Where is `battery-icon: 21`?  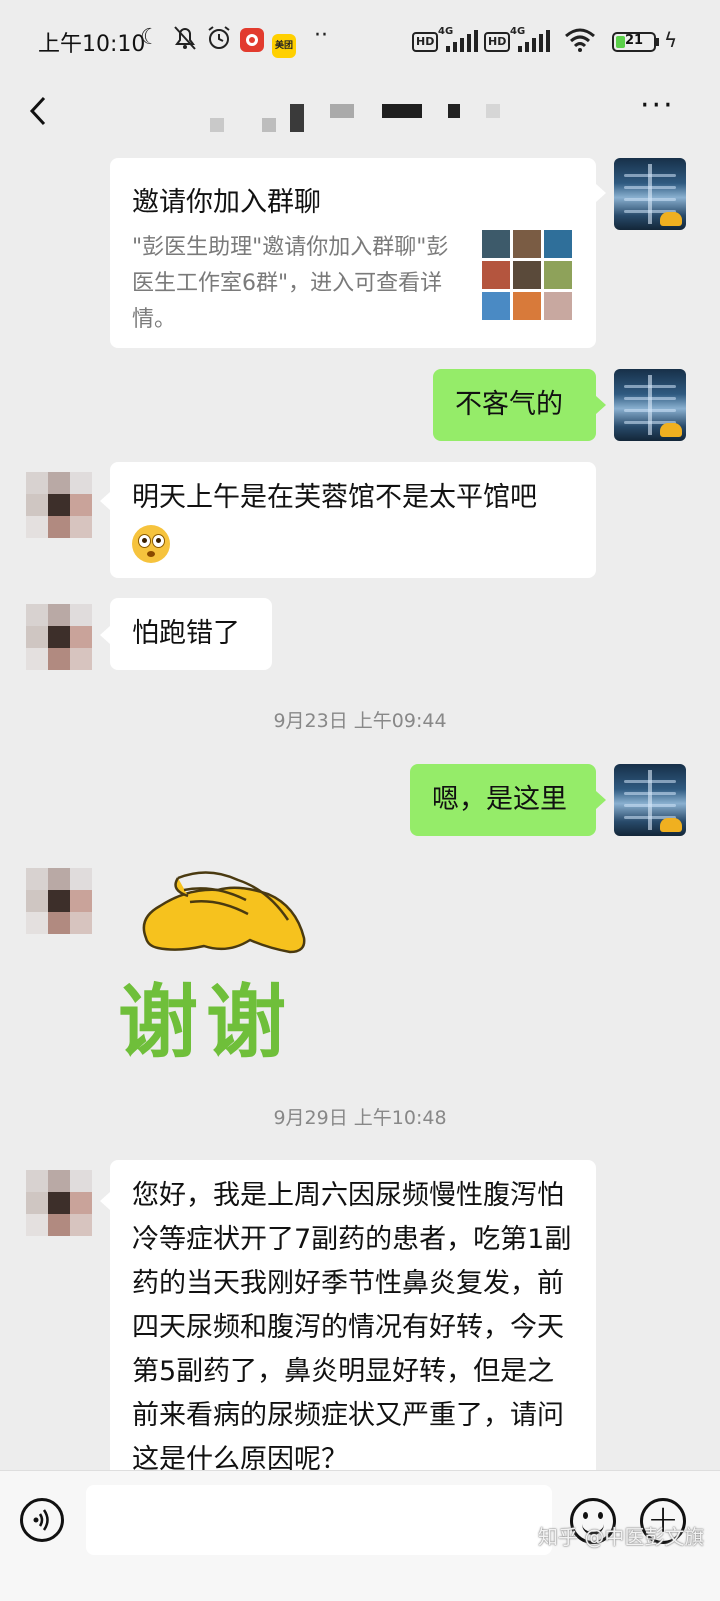 battery-icon: 21 is located at coordinates (634, 42).